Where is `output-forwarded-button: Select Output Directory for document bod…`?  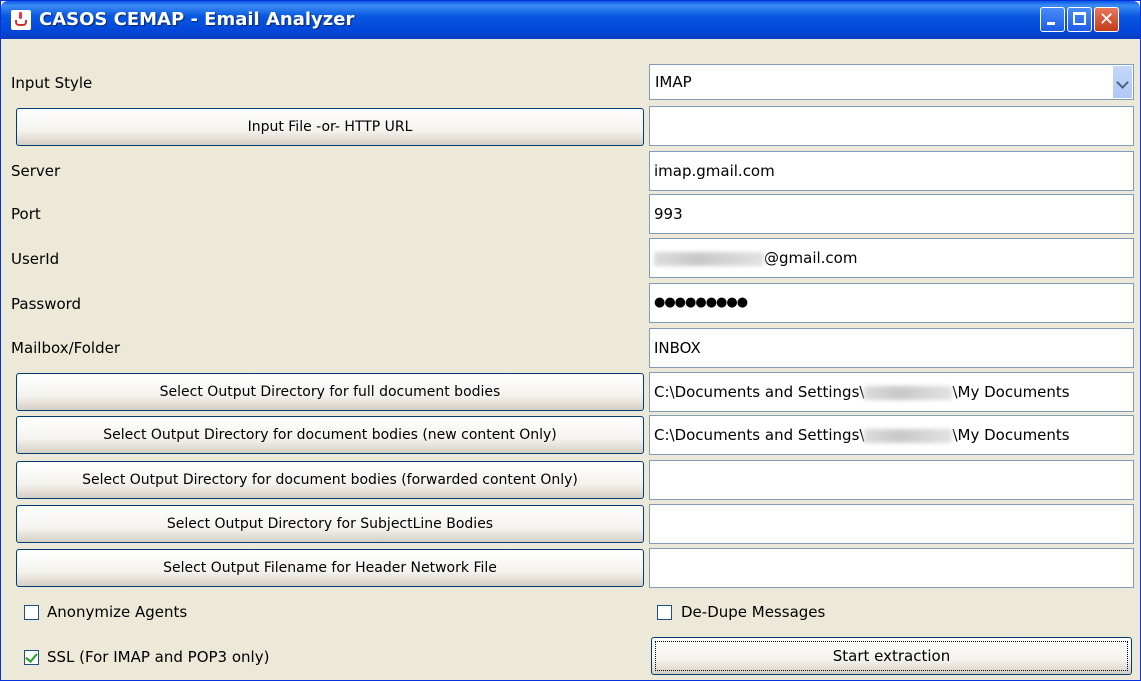 output-forwarded-button: Select Output Directory for document bod… is located at coordinates (330, 480).